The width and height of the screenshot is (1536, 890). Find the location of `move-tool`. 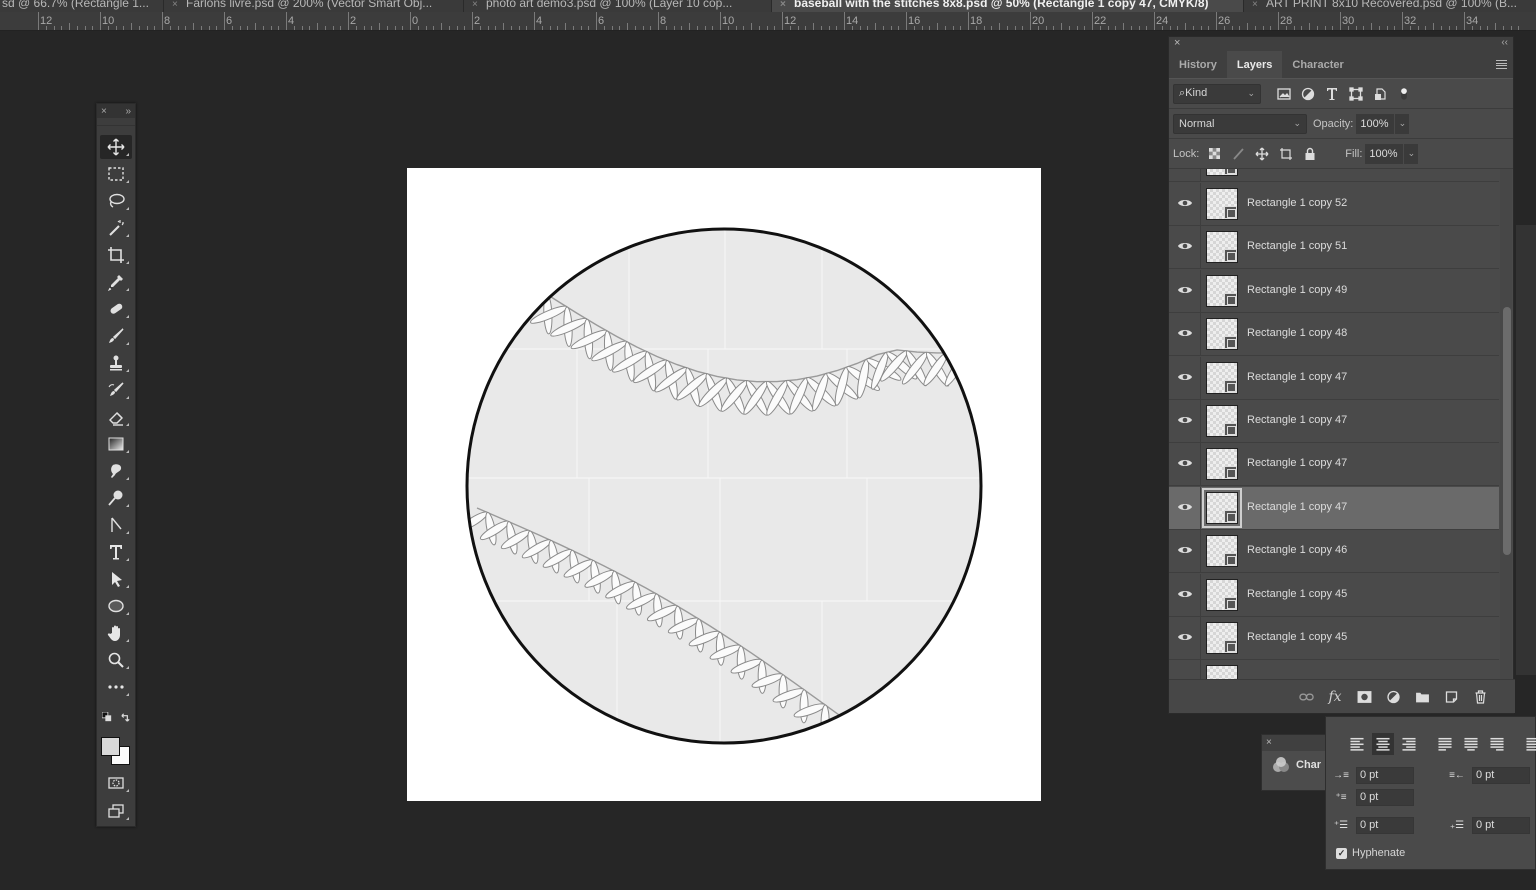

move-tool is located at coordinates (116, 147).